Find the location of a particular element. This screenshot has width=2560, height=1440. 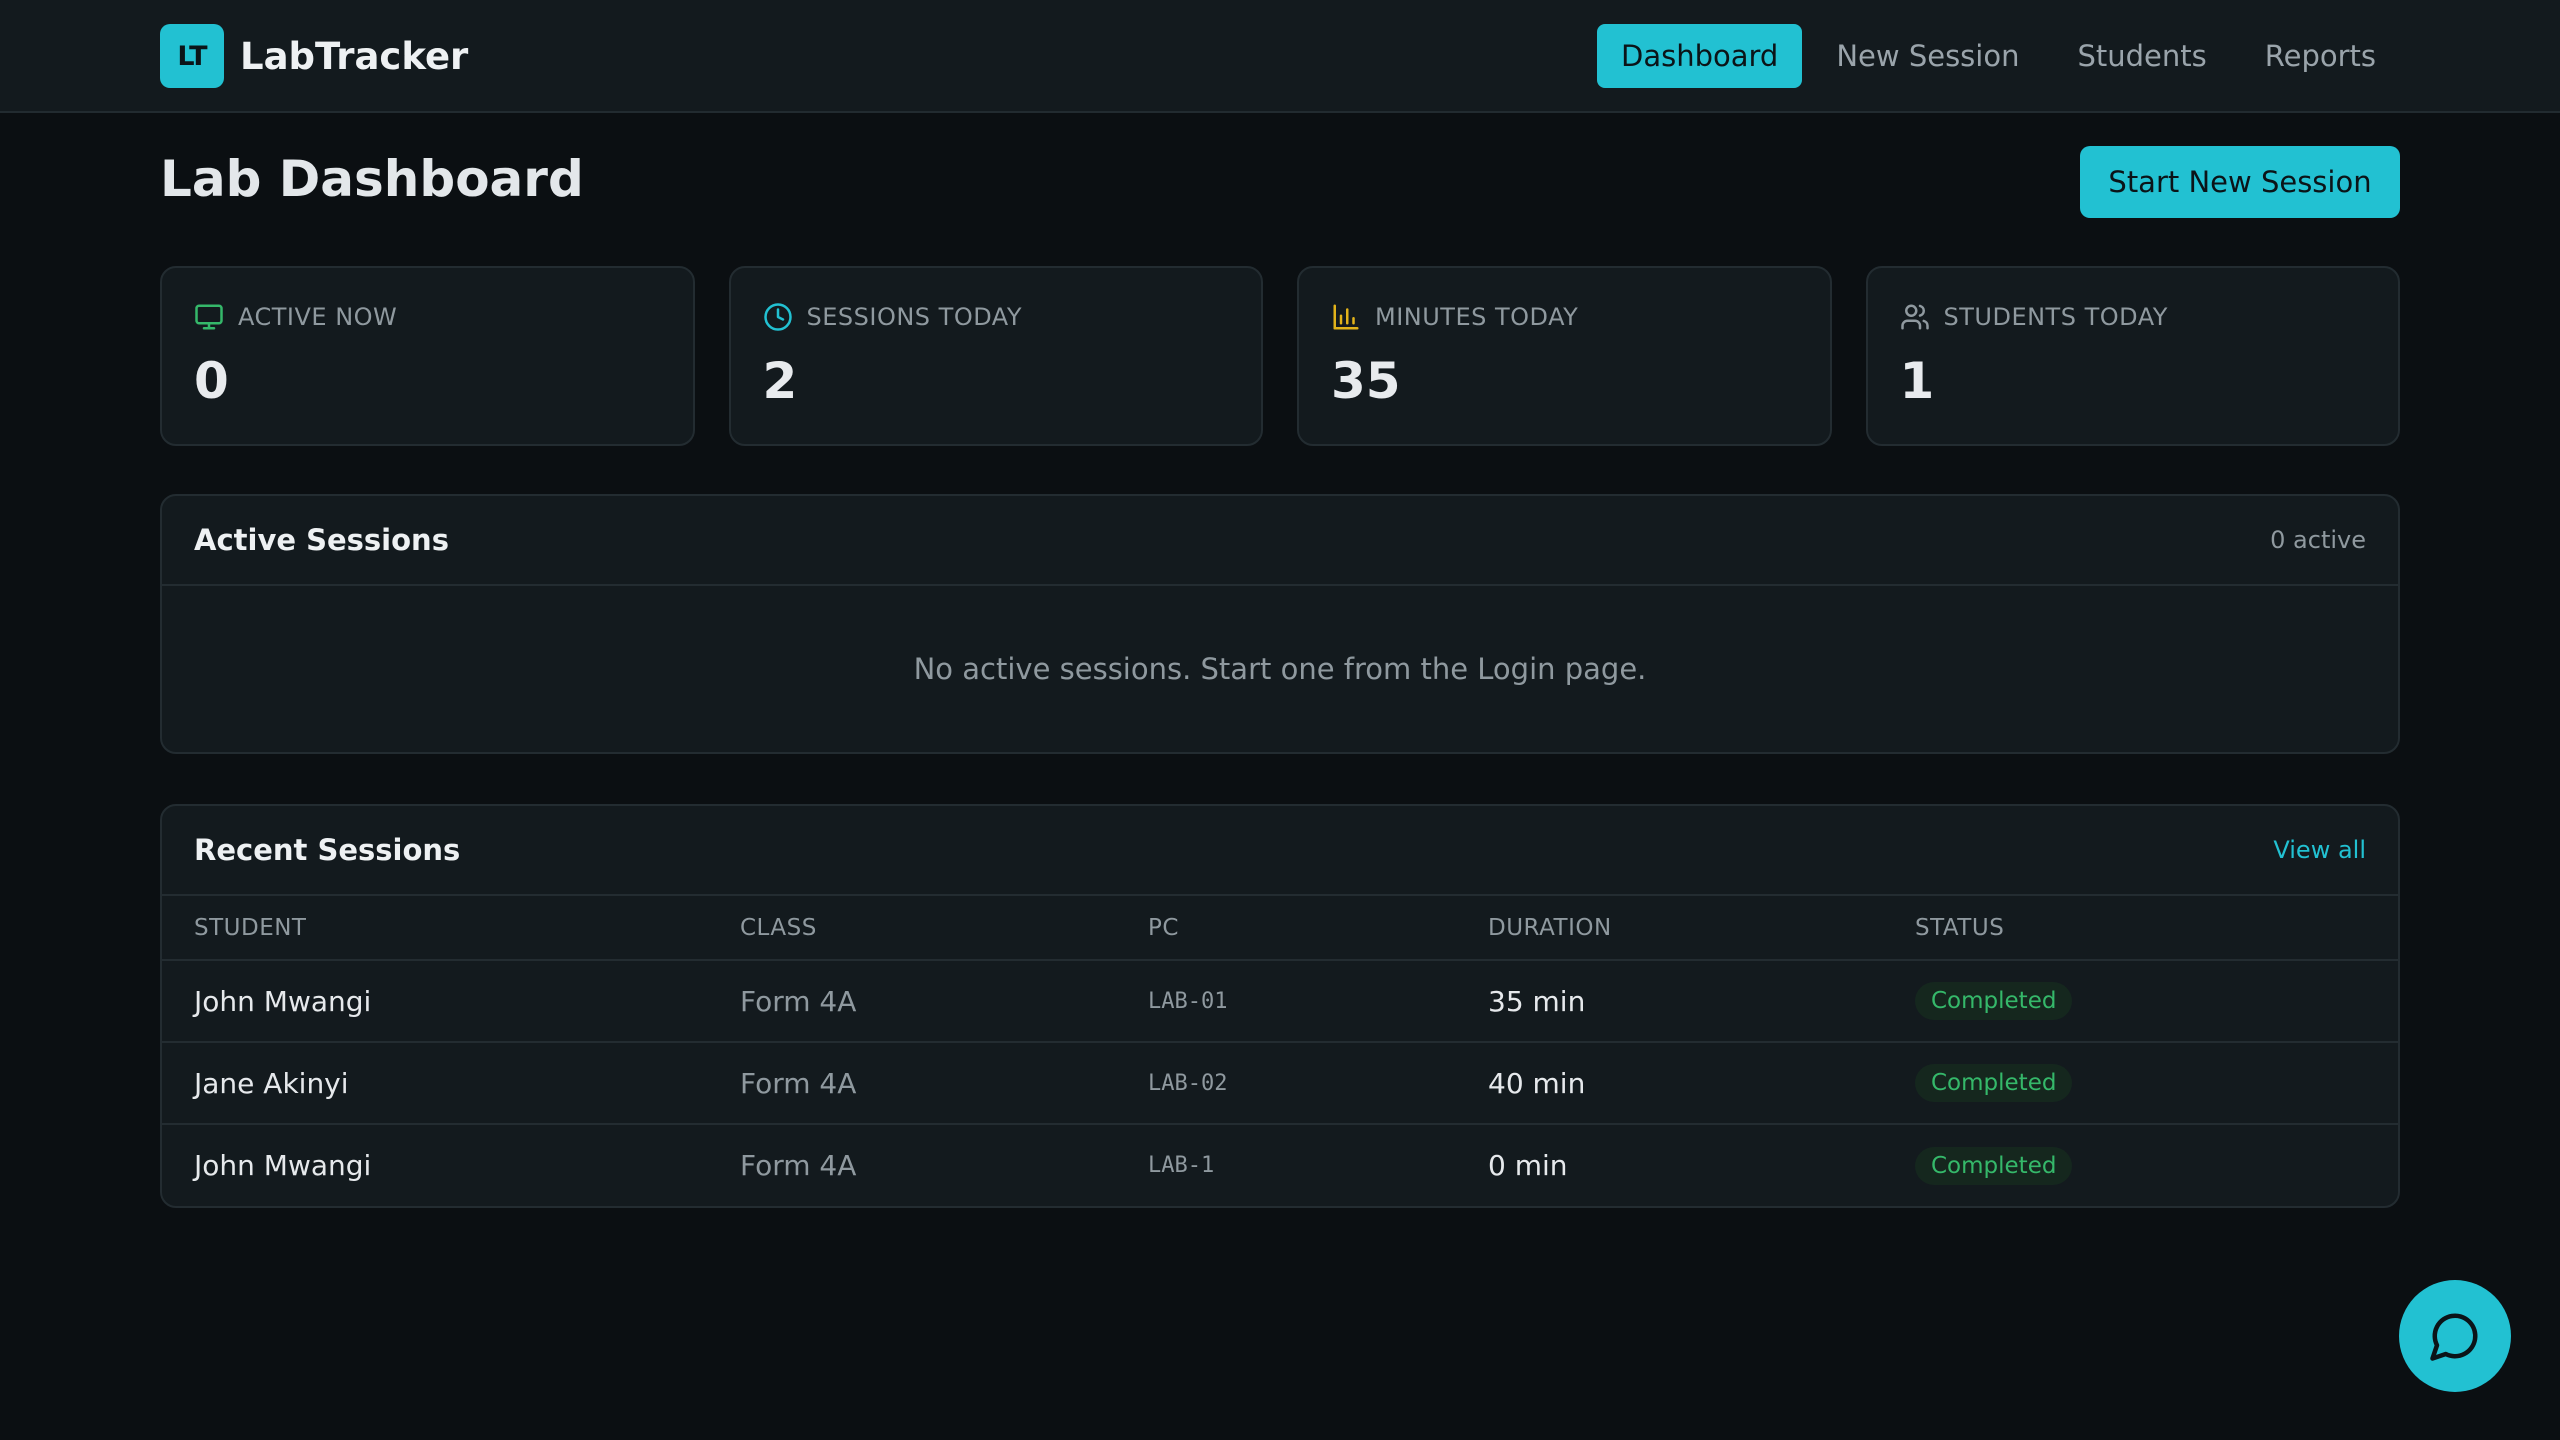

stat-card-sessions-today: SESSIONS TODAY 2 is located at coordinates (995, 356).